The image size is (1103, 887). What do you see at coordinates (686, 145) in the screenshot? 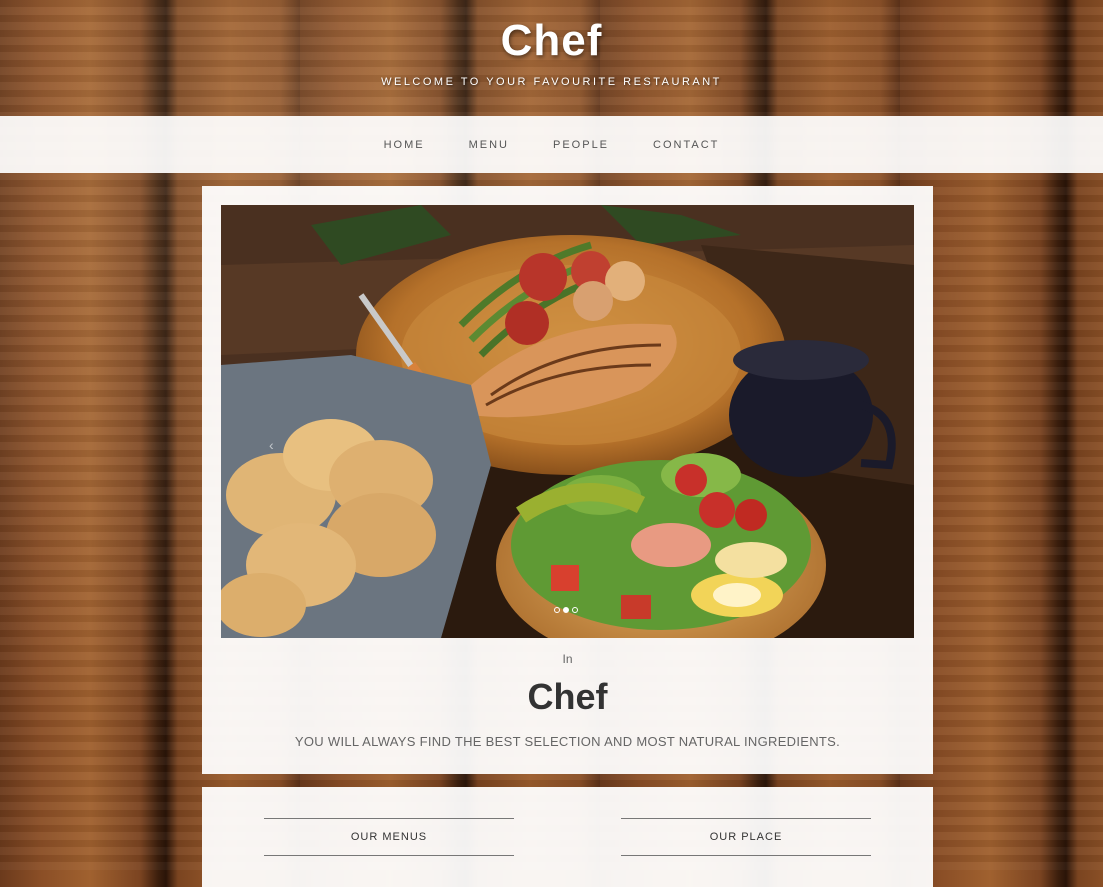
I see `nav-item-contact: CONTACT` at bounding box center [686, 145].